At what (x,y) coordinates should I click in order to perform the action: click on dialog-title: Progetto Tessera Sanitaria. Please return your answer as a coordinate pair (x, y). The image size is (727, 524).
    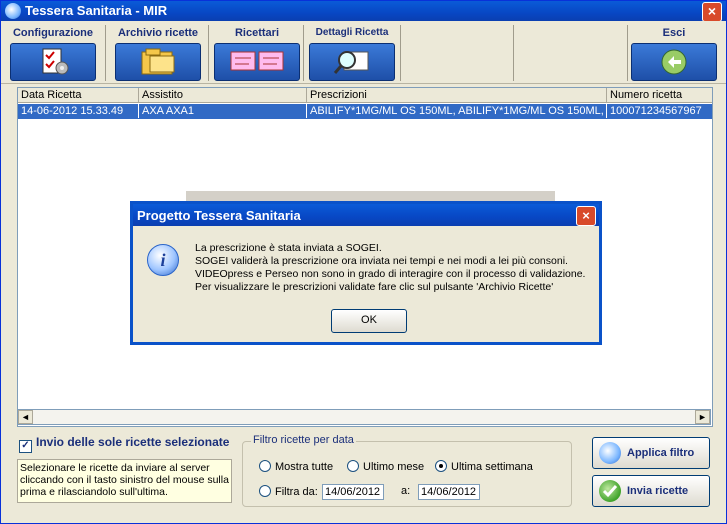
    Looking at the image, I should click on (219, 215).